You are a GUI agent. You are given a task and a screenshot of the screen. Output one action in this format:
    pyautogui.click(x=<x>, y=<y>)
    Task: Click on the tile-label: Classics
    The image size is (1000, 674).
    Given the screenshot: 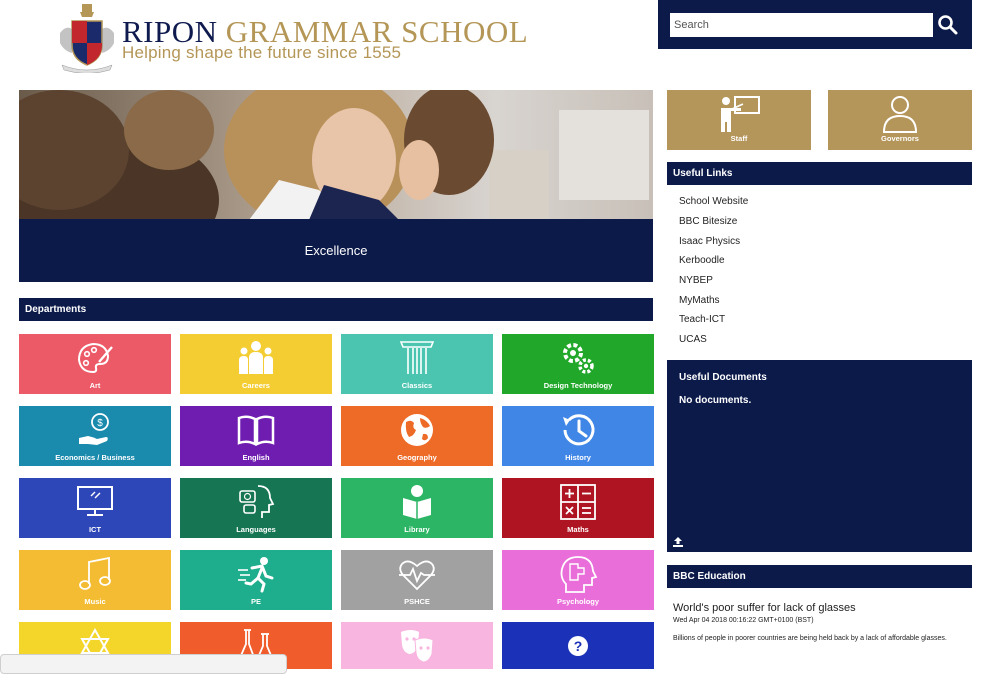 What is the action you would take?
    pyautogui.click(x=417, y=385)
    